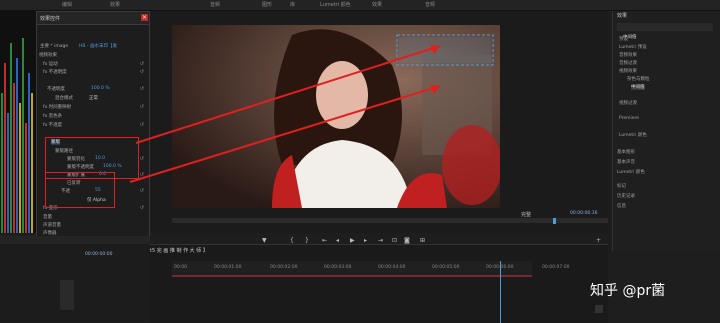  Describe the element at coordinates (626, 162) in the screenshot. I see `panel-tab: 基本声音` at that location.